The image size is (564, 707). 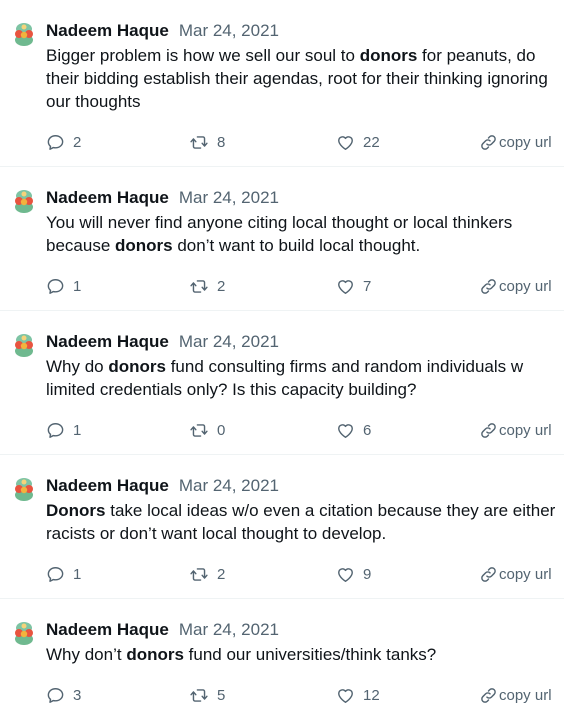 What do you see at coordinates (77, 142) in the screenshot?
I see `reply-count: 2` at bounding box center [77, 142].